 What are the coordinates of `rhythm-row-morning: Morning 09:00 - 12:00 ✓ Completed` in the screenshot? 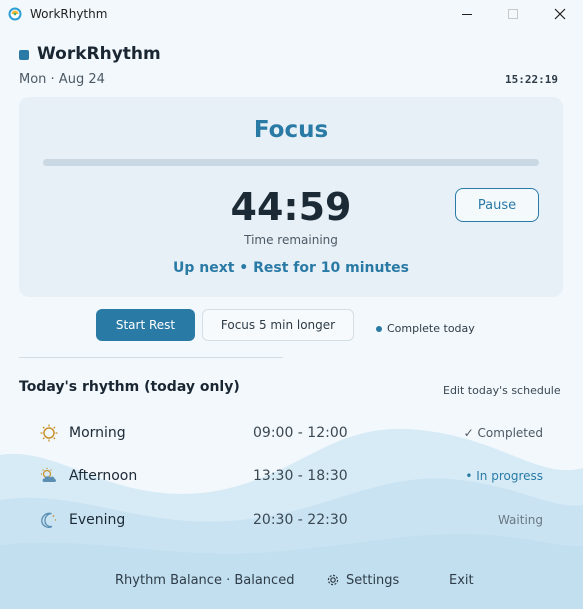 It's located at (291, 433).